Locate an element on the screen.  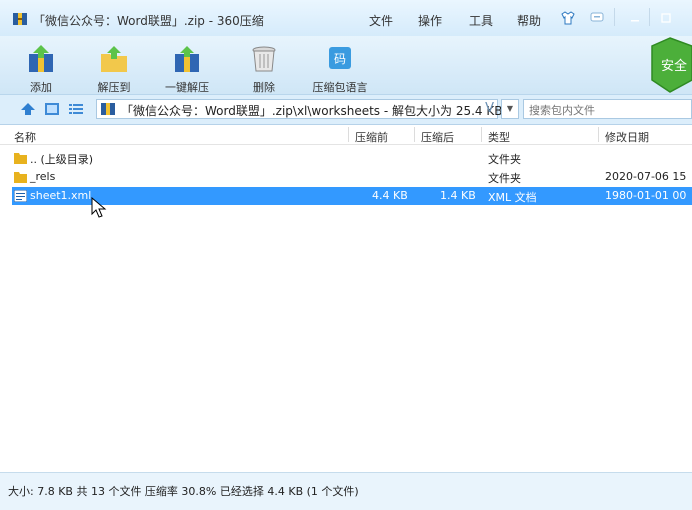
mouse-cursor-icon is located at coordinates (99, 207).